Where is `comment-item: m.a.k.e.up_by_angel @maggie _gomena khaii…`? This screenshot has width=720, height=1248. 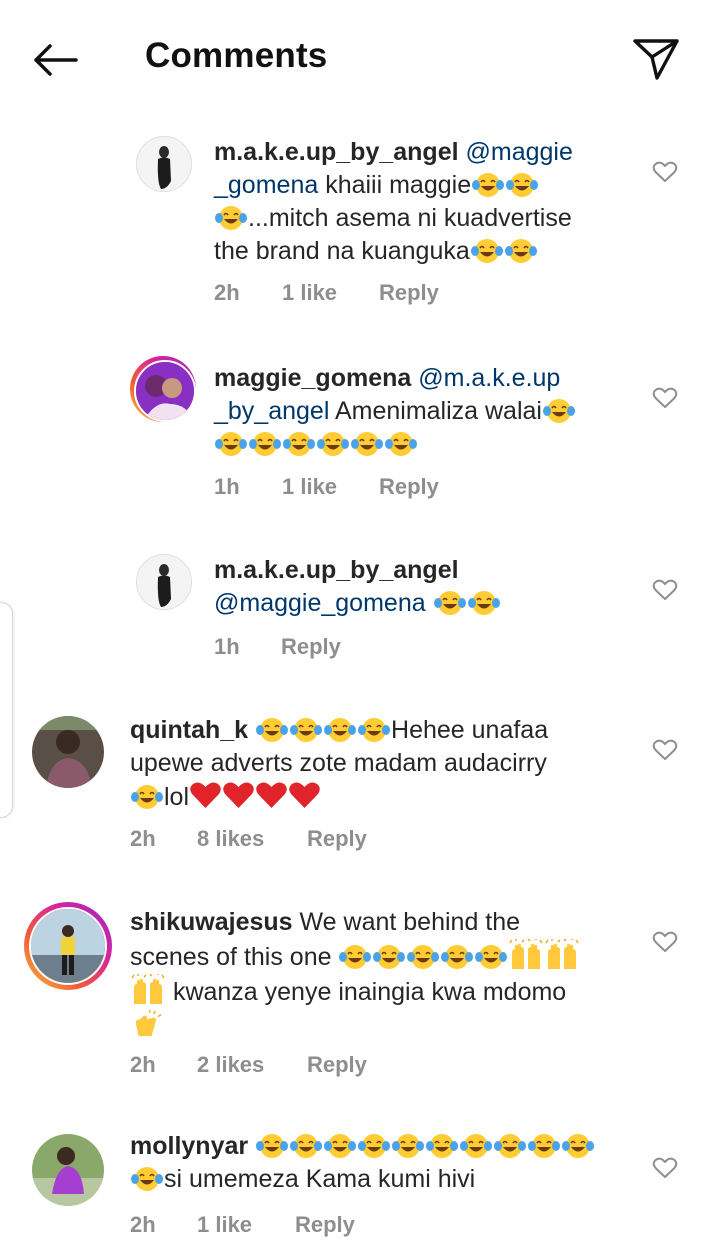
comment-item: m.a.k.e.up_by_angel @maggie _gomena khaii… is located at coordinates (360, 220).